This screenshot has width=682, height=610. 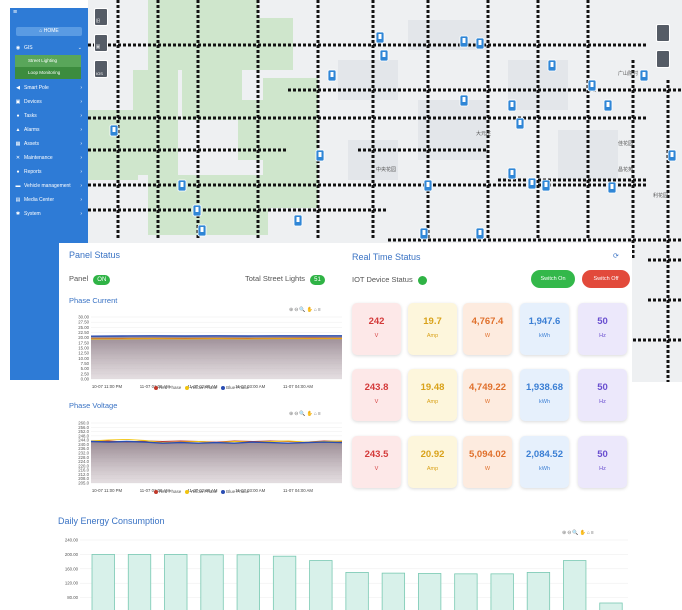 I want to click on sidebar-item-tasks: ● Tasks ›, so click(x=49, y=116).